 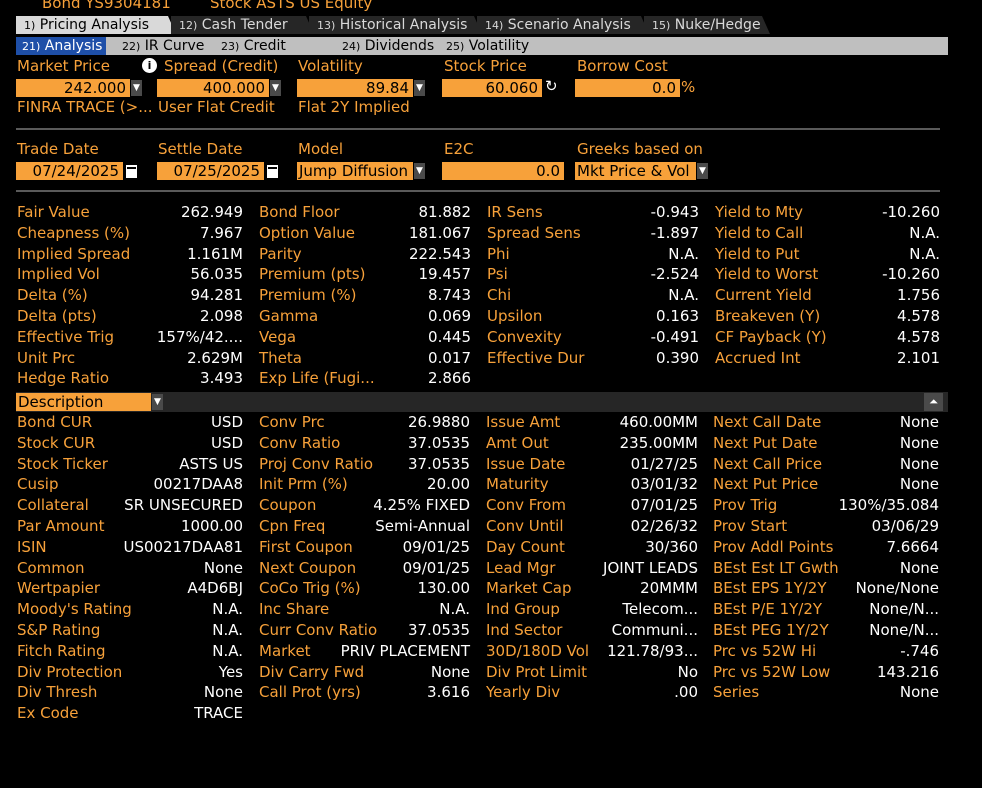 I want to click on desc-label: Cusip, so click(x=38, y=484).